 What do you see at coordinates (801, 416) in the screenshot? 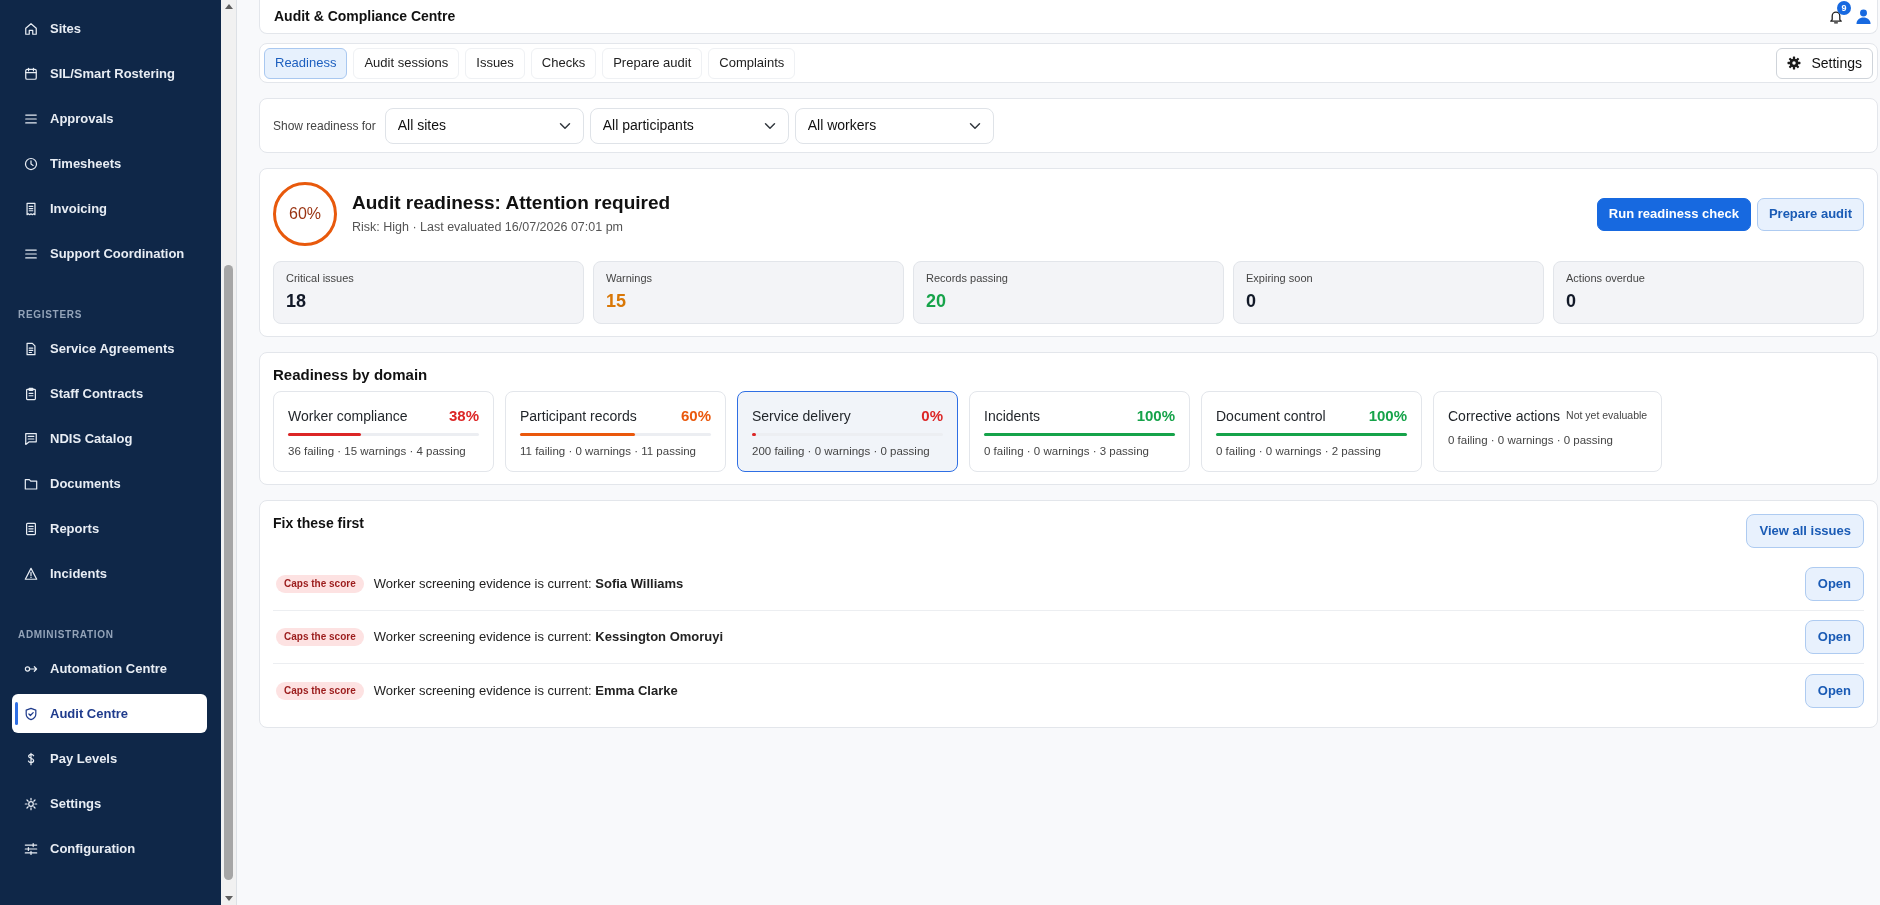
I see `domain-name: Service delivery` at bounding box center [801, 416].